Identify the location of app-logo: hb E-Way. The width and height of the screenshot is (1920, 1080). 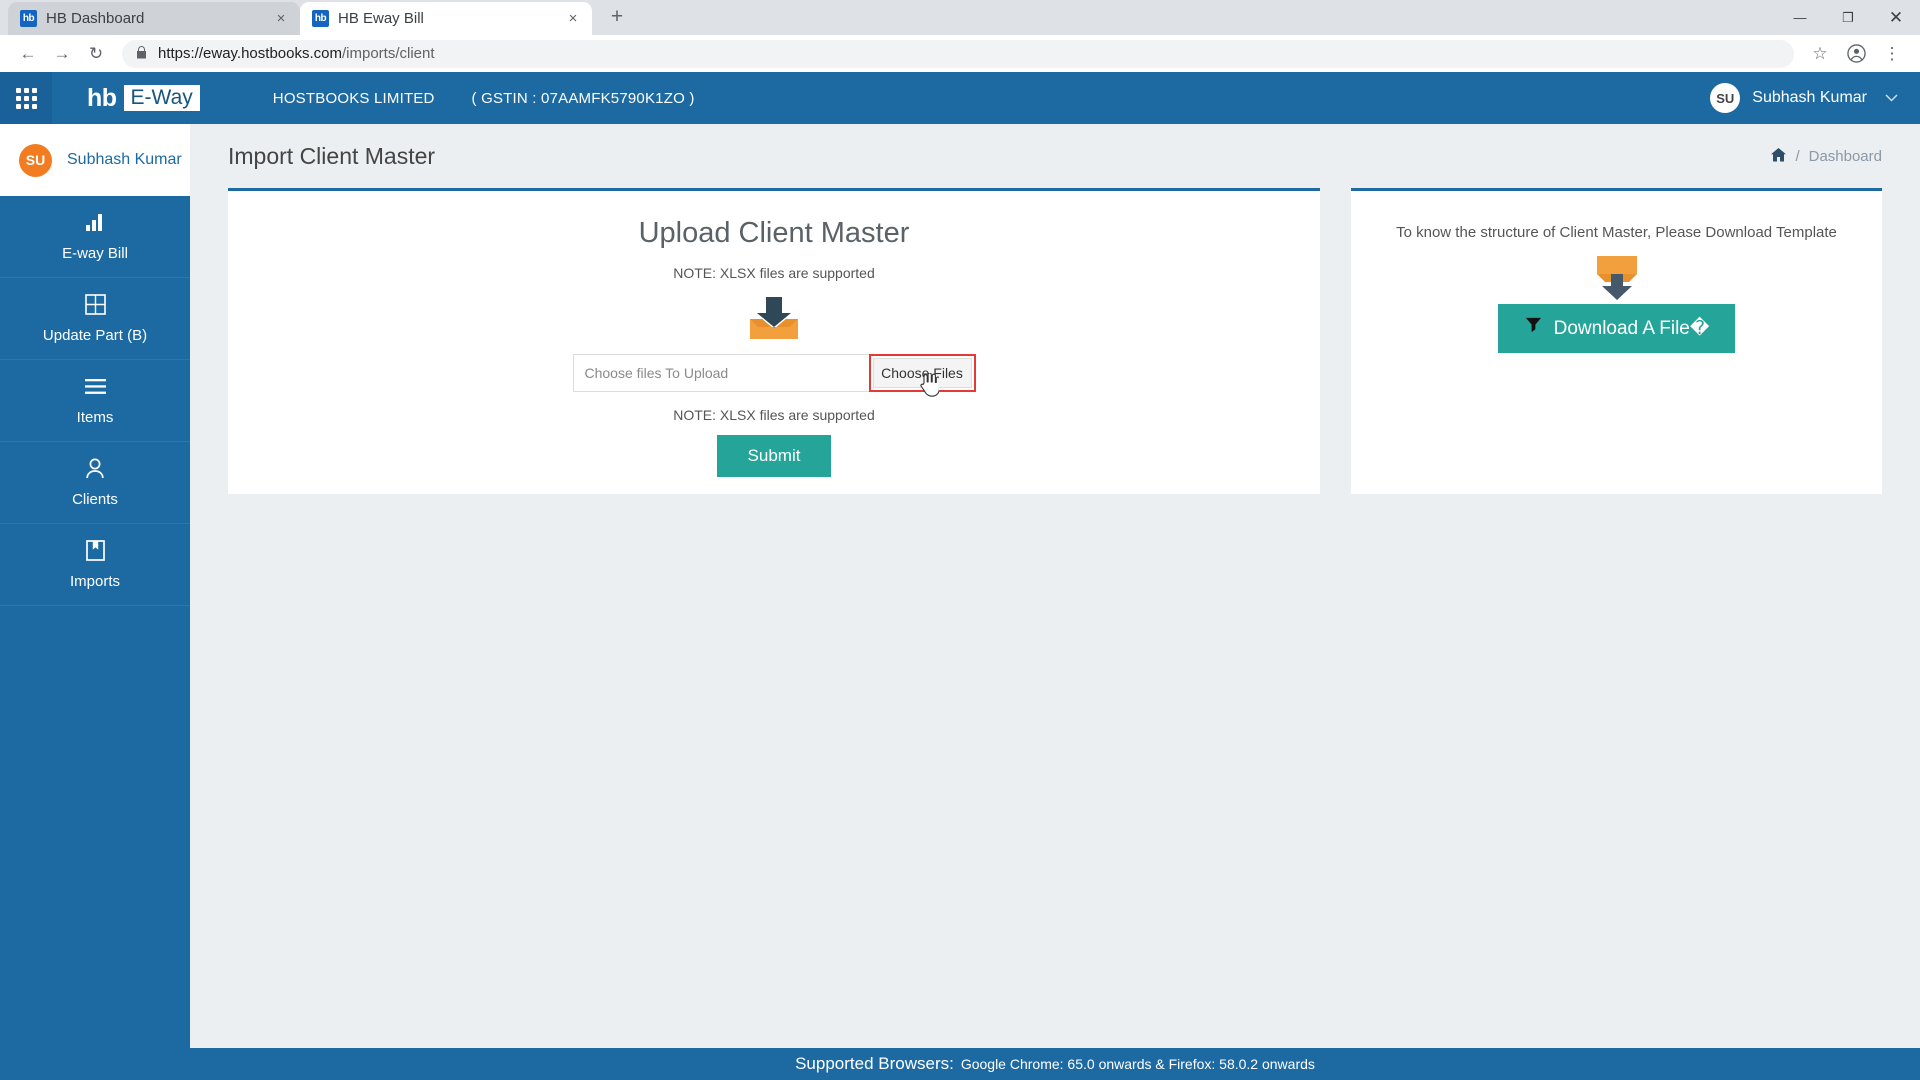
(143, 98).